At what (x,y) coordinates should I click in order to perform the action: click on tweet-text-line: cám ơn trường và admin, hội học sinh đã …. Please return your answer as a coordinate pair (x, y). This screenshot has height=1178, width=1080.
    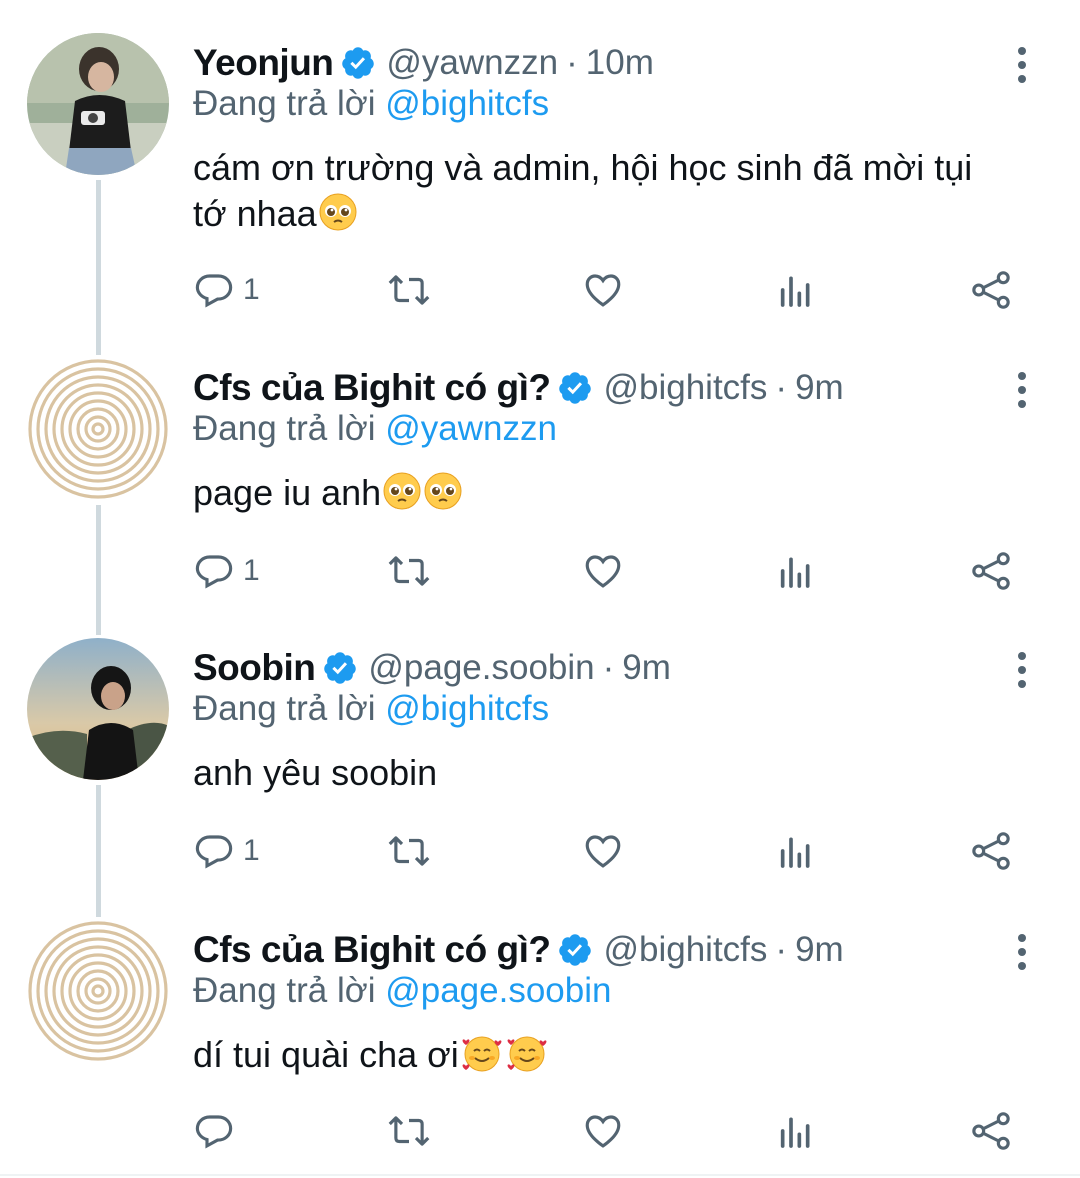
    Looking at the image, I should click on (583, 167).